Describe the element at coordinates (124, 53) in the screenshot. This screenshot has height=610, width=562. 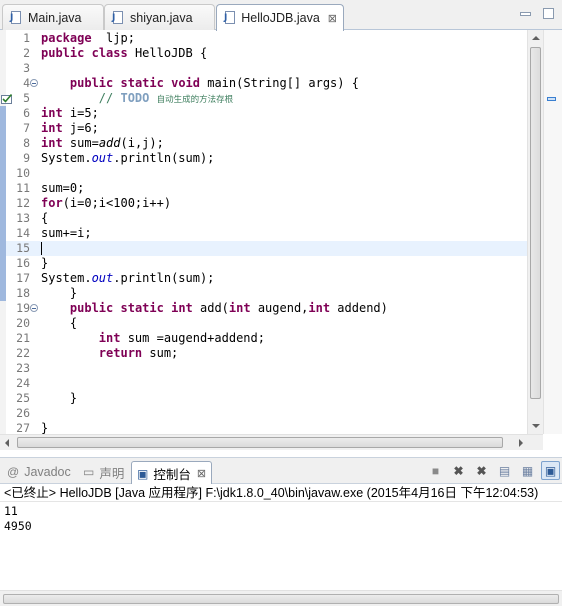
I see `code-text: public class HelloJDB {` at that location.